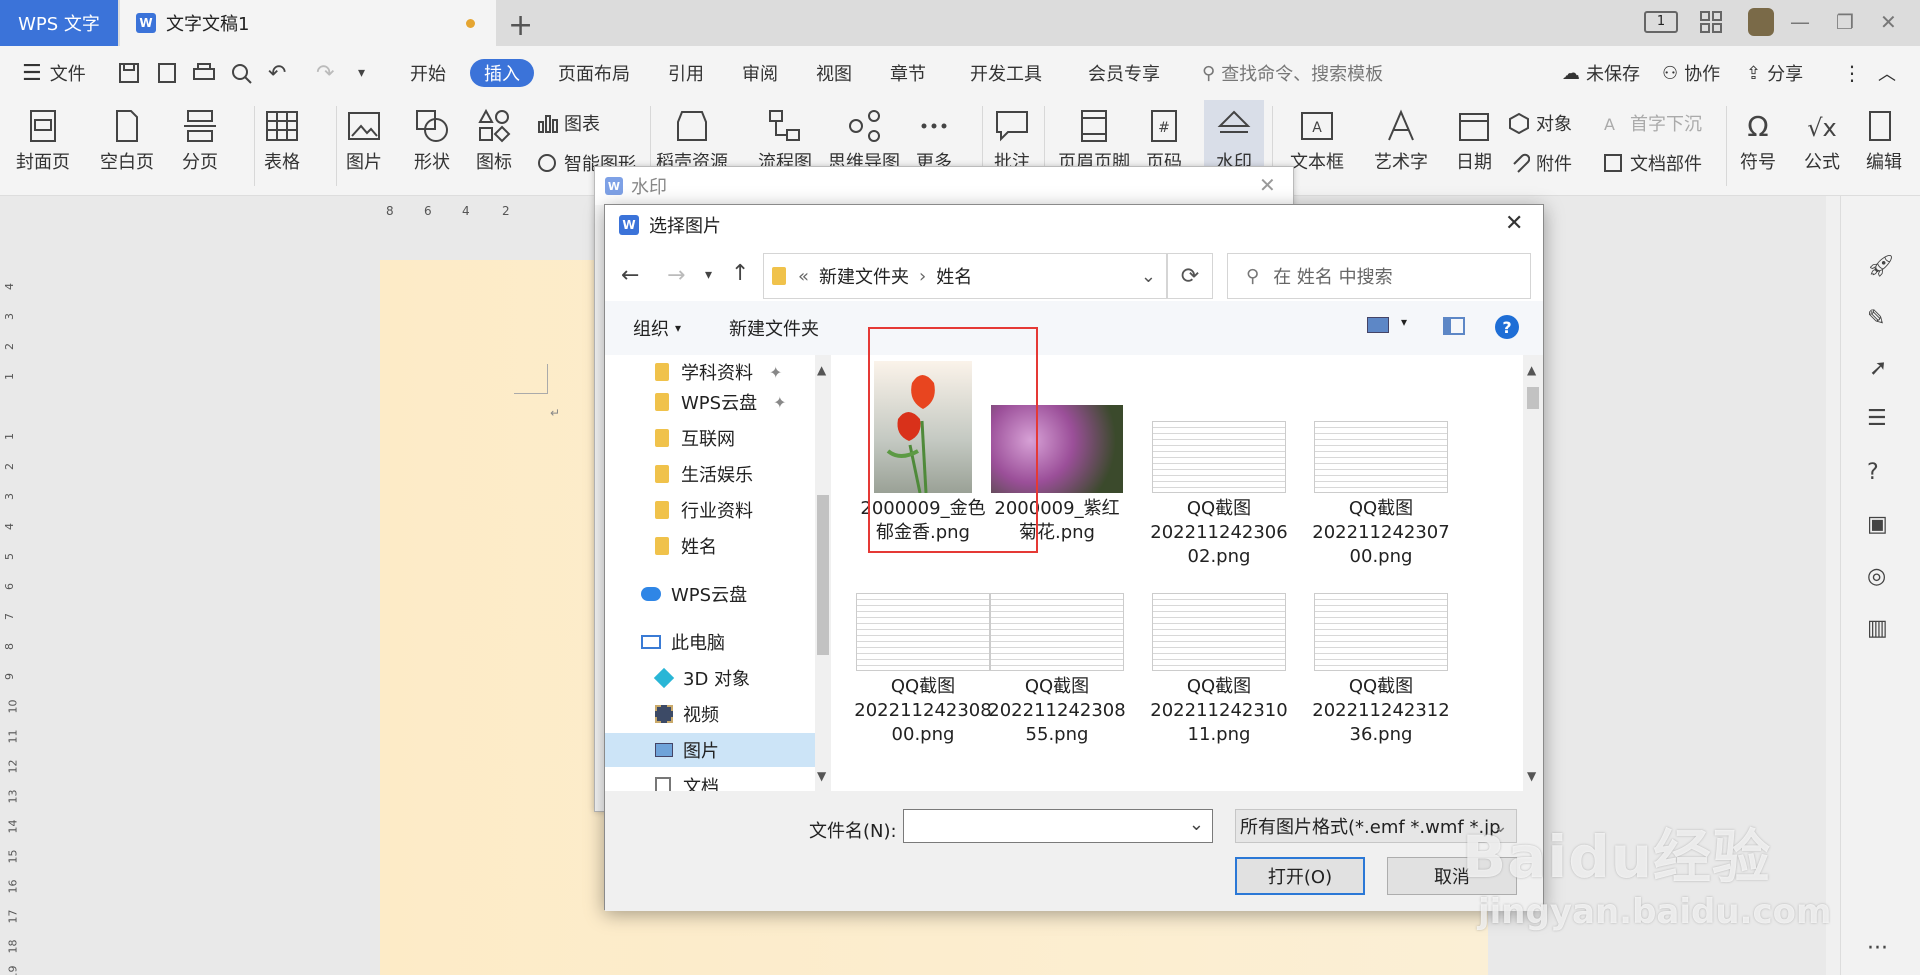  I want to click on nav-item-videos: 视频, so click(687, 714).